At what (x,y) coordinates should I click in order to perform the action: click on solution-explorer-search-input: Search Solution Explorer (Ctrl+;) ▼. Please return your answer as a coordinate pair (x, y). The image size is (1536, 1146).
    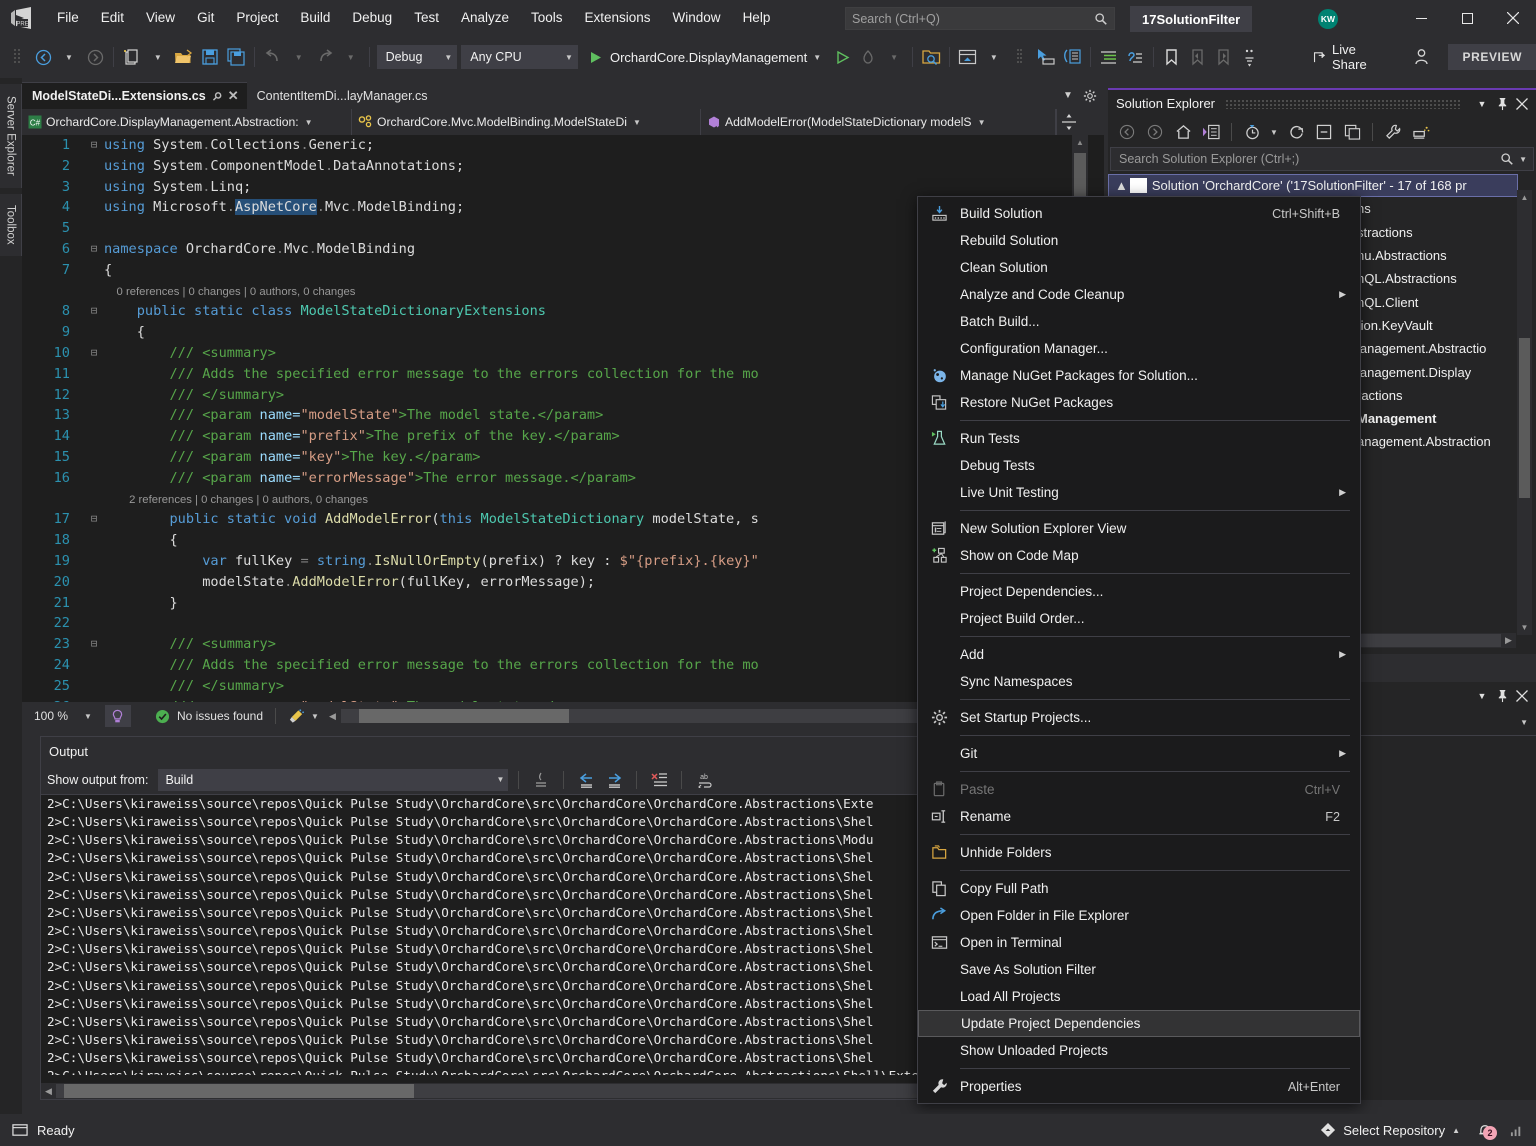
    Looking at the image, I should click on (1322, 159).